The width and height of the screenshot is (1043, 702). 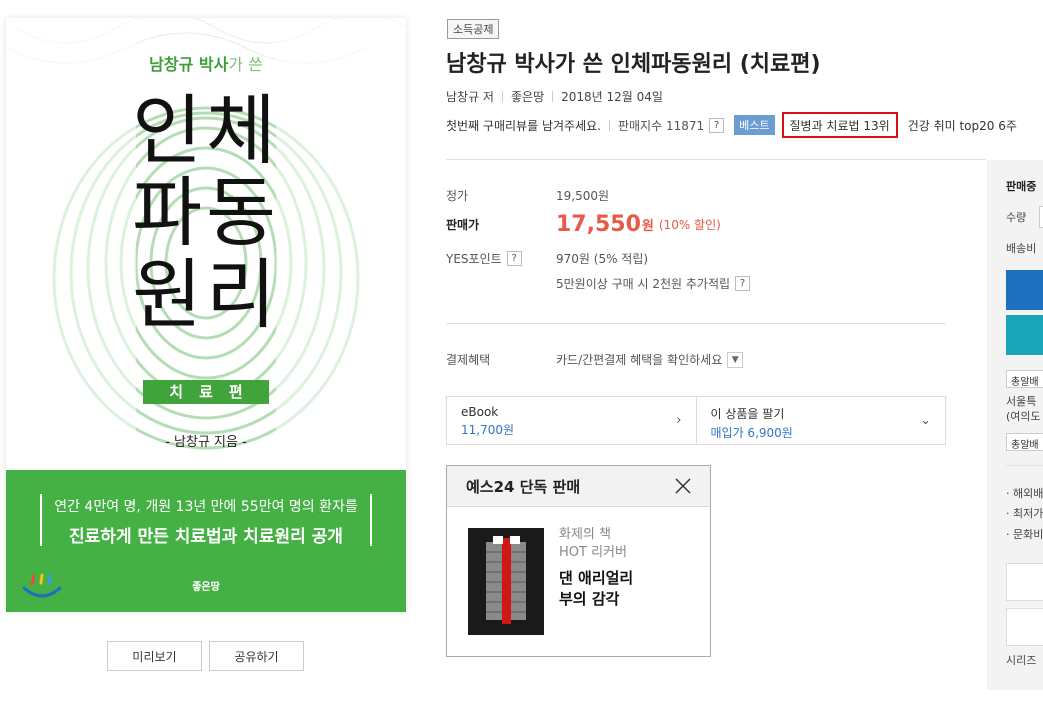 I want to click on points-help-icon: ?, so click(x=514, y=258).